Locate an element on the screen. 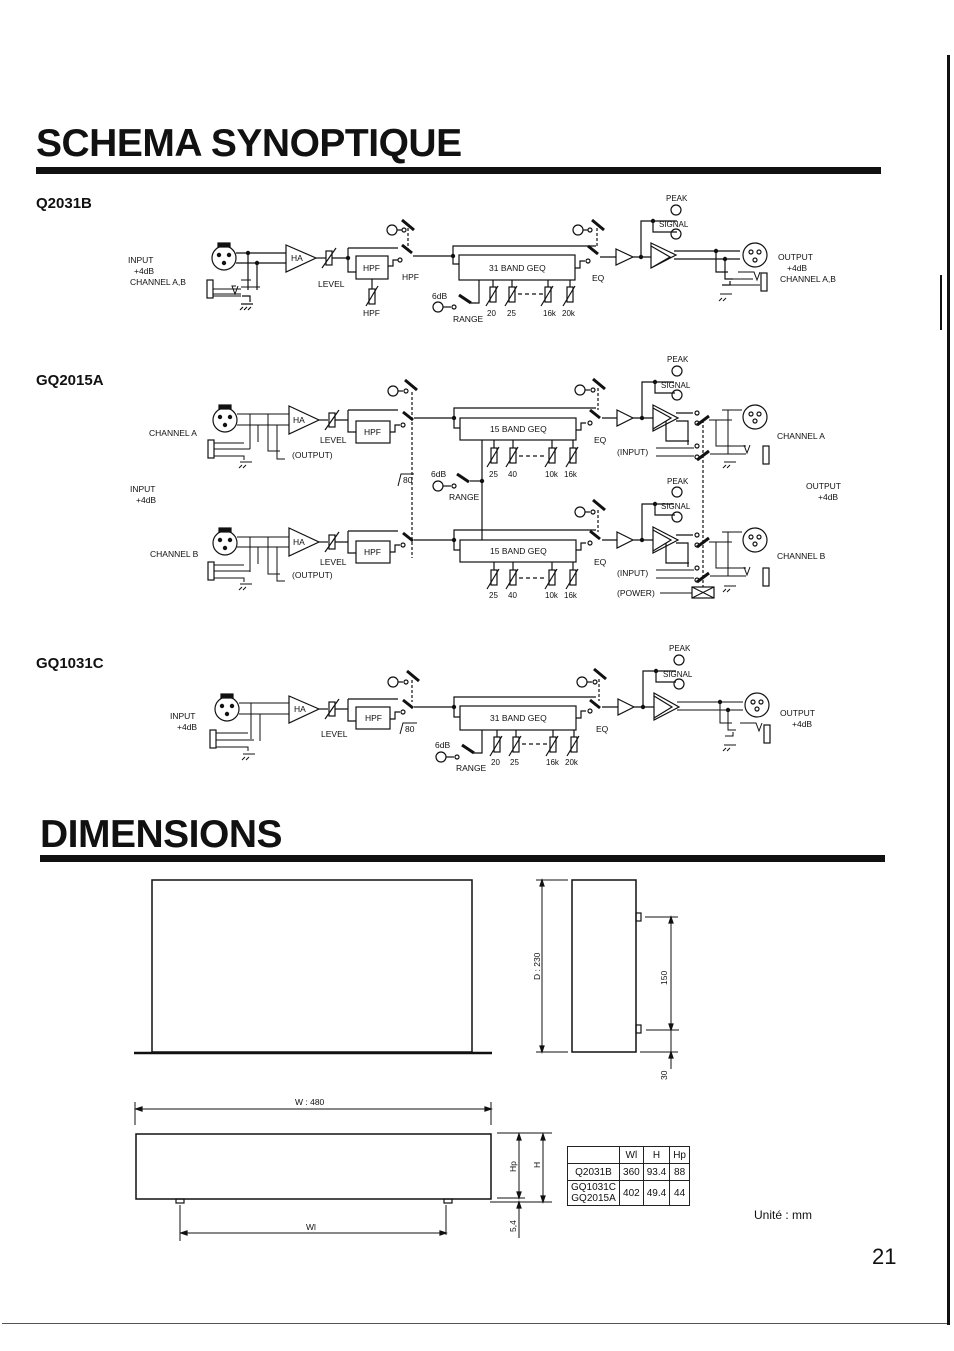 The width and height of the screenshot is (954, 1351). hpf-switch-icon is located at coordinates (407, 249).